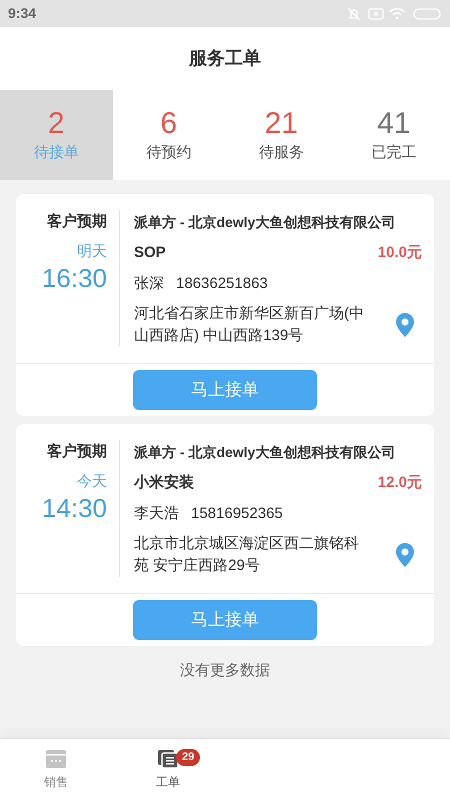 Image resolution: width=450 pixels, height=800 pixels. Describe the element at coordinates (247, 555) in the screenshot. I see `address-text: 北京市北京城区海淀区西二旗铭科苑 安宁庄西路29号` at that location.